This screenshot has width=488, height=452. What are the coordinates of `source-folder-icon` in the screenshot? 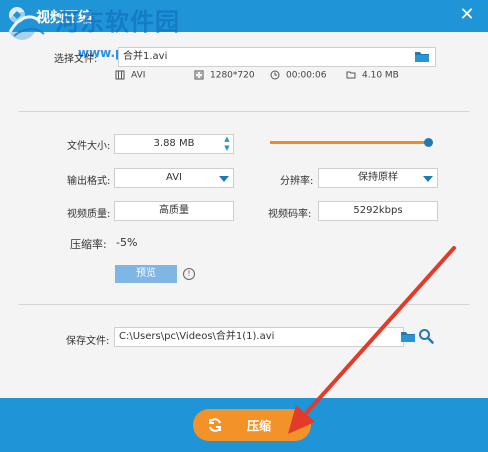 It's located at (422, 56).